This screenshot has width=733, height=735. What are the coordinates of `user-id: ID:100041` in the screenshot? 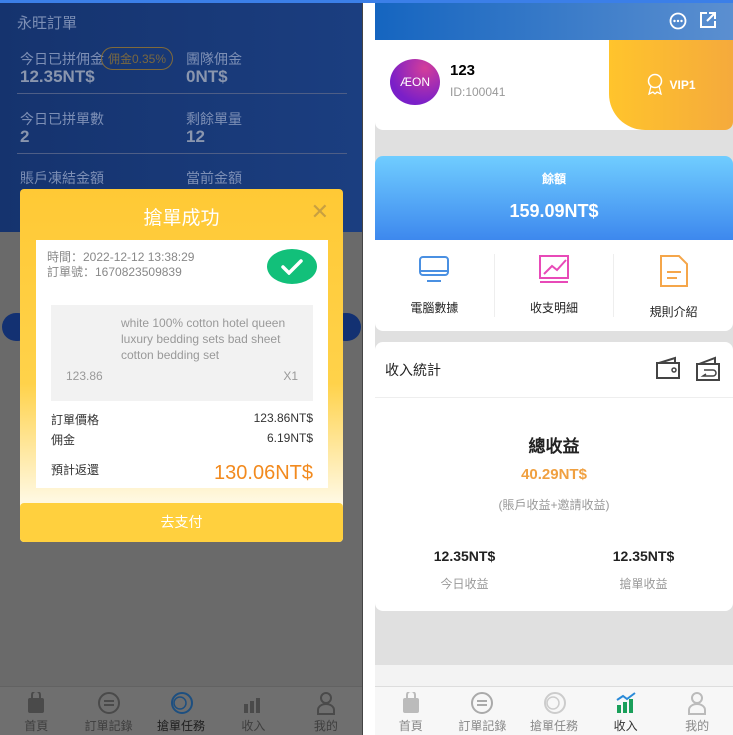 It's located at (478, 92).